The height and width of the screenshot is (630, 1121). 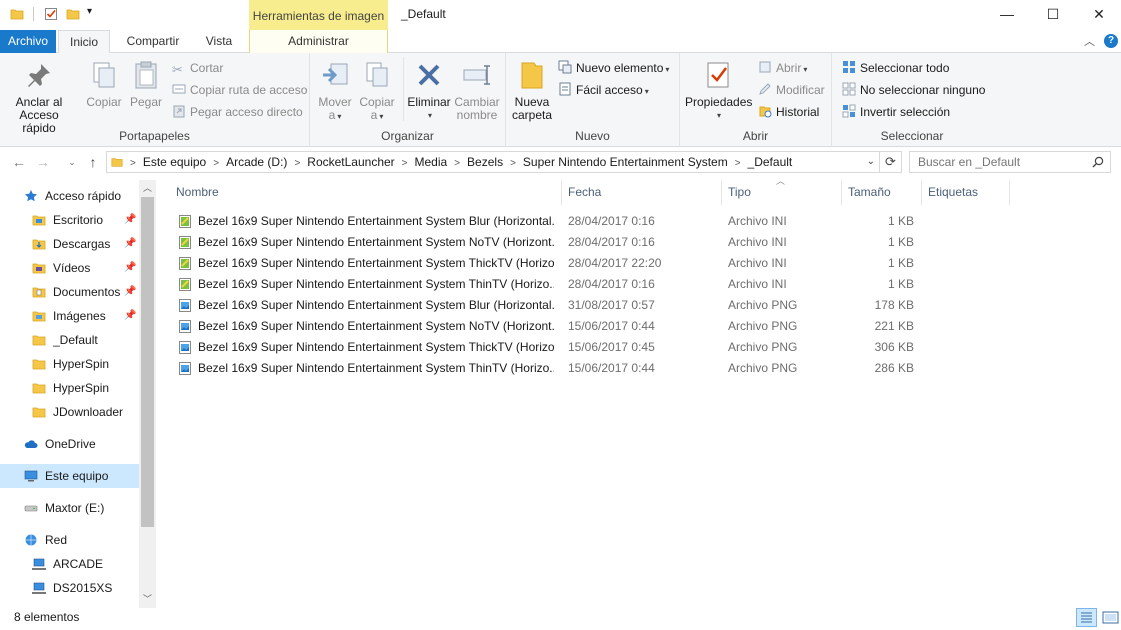 What do you see at coordinates (69, 540) in the screenshot?
I see `nav-item: Red` at bounding box center [69, 540].